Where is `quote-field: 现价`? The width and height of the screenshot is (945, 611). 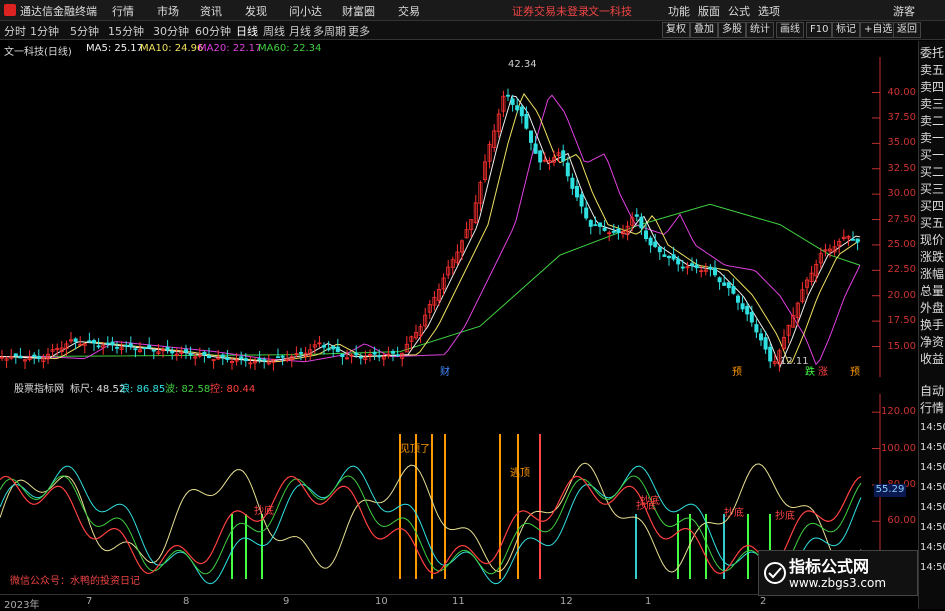
quote-field: 现价 is located at coordinates (932, 240).